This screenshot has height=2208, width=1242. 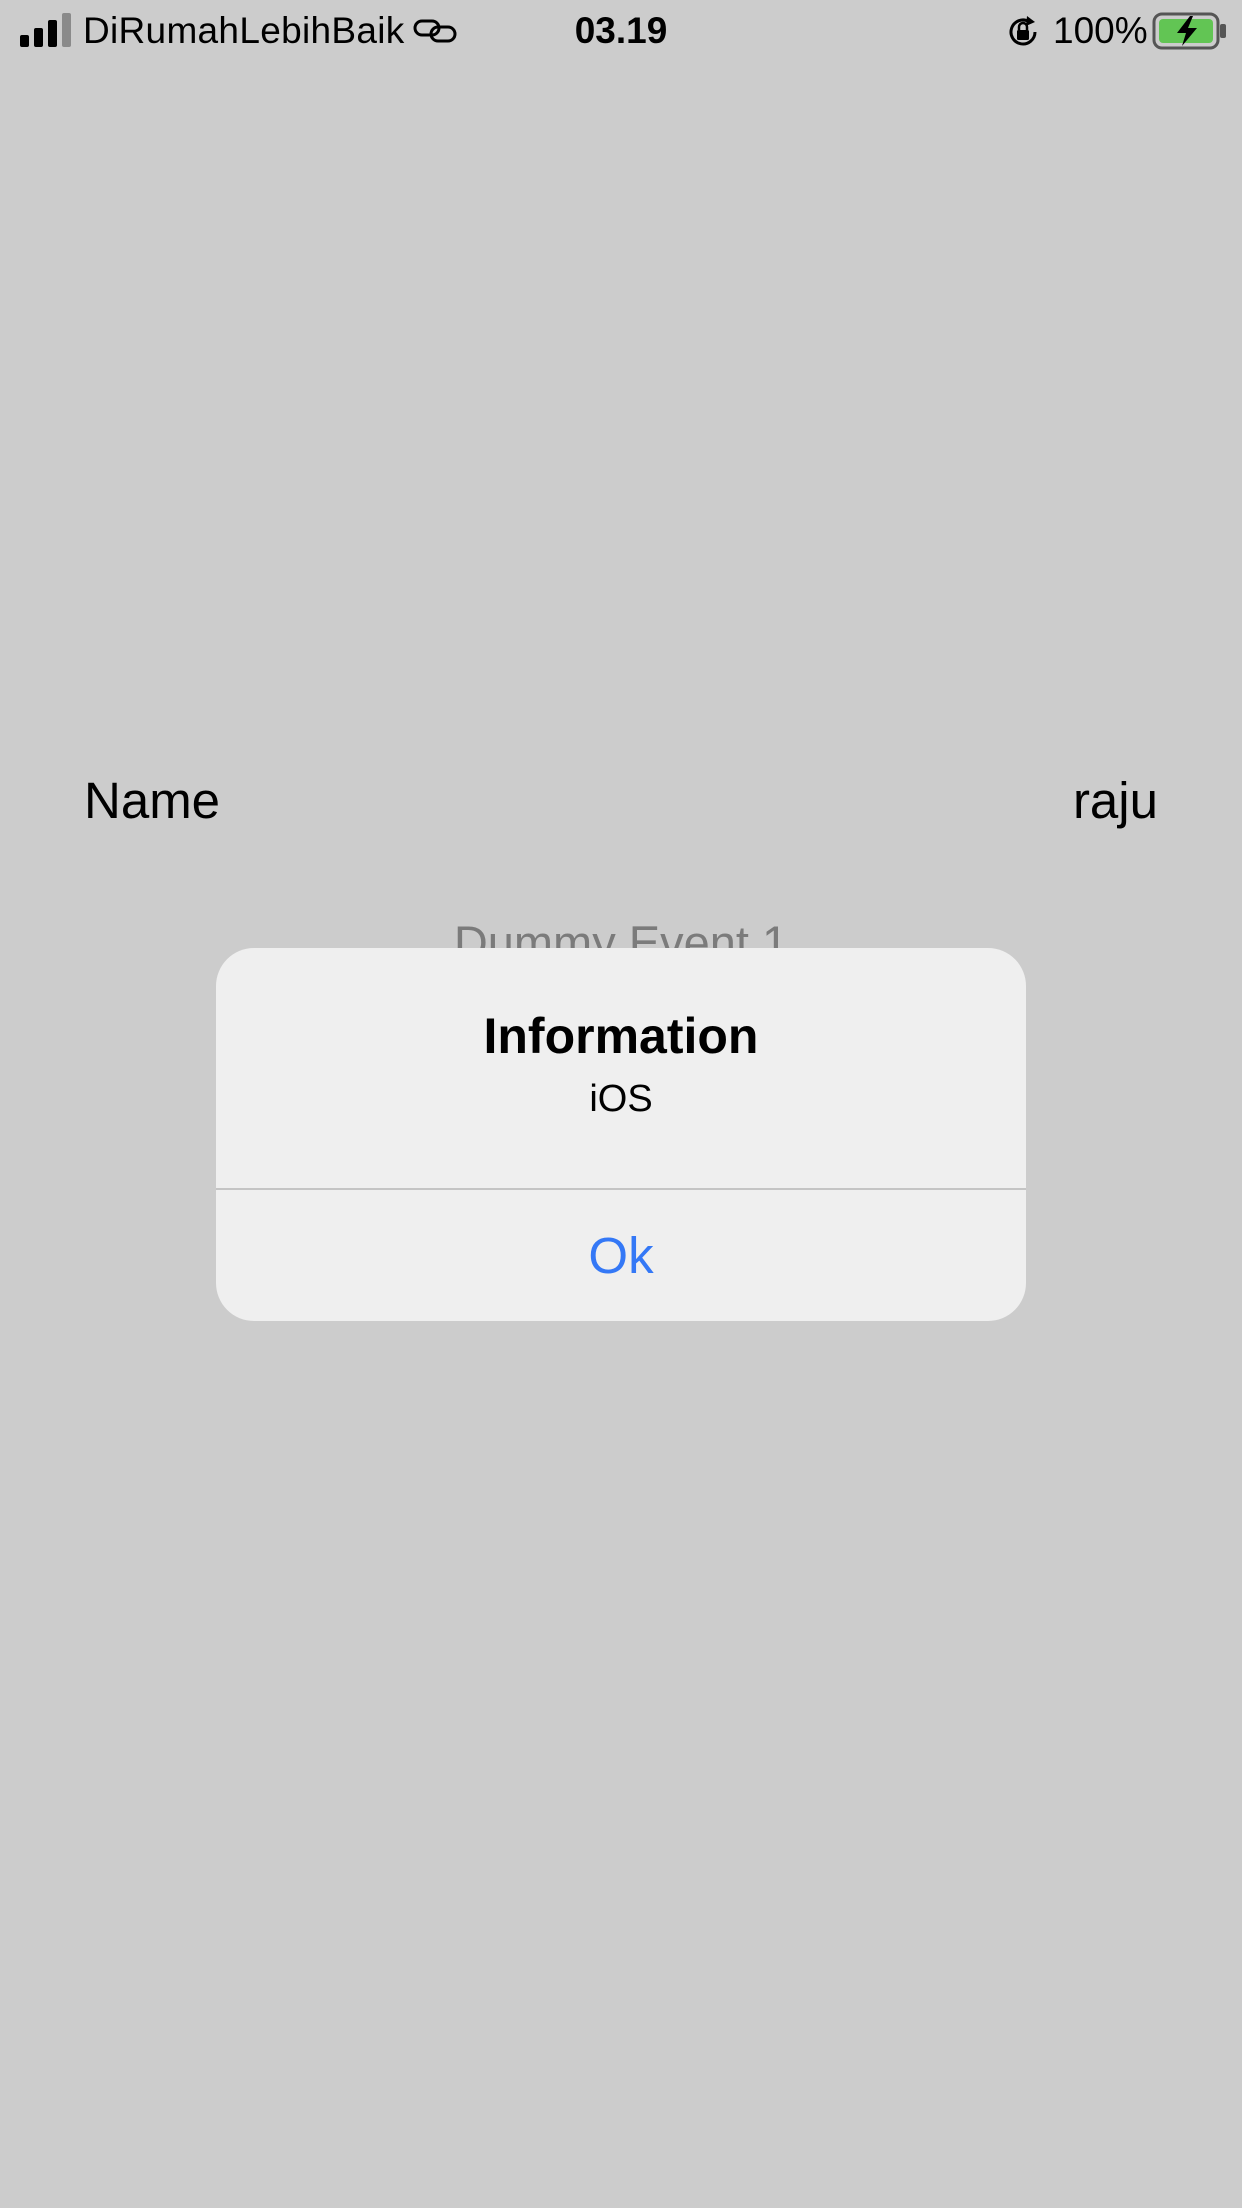 I want to click on battery-charging-icon, so click(x=1189, y=31).